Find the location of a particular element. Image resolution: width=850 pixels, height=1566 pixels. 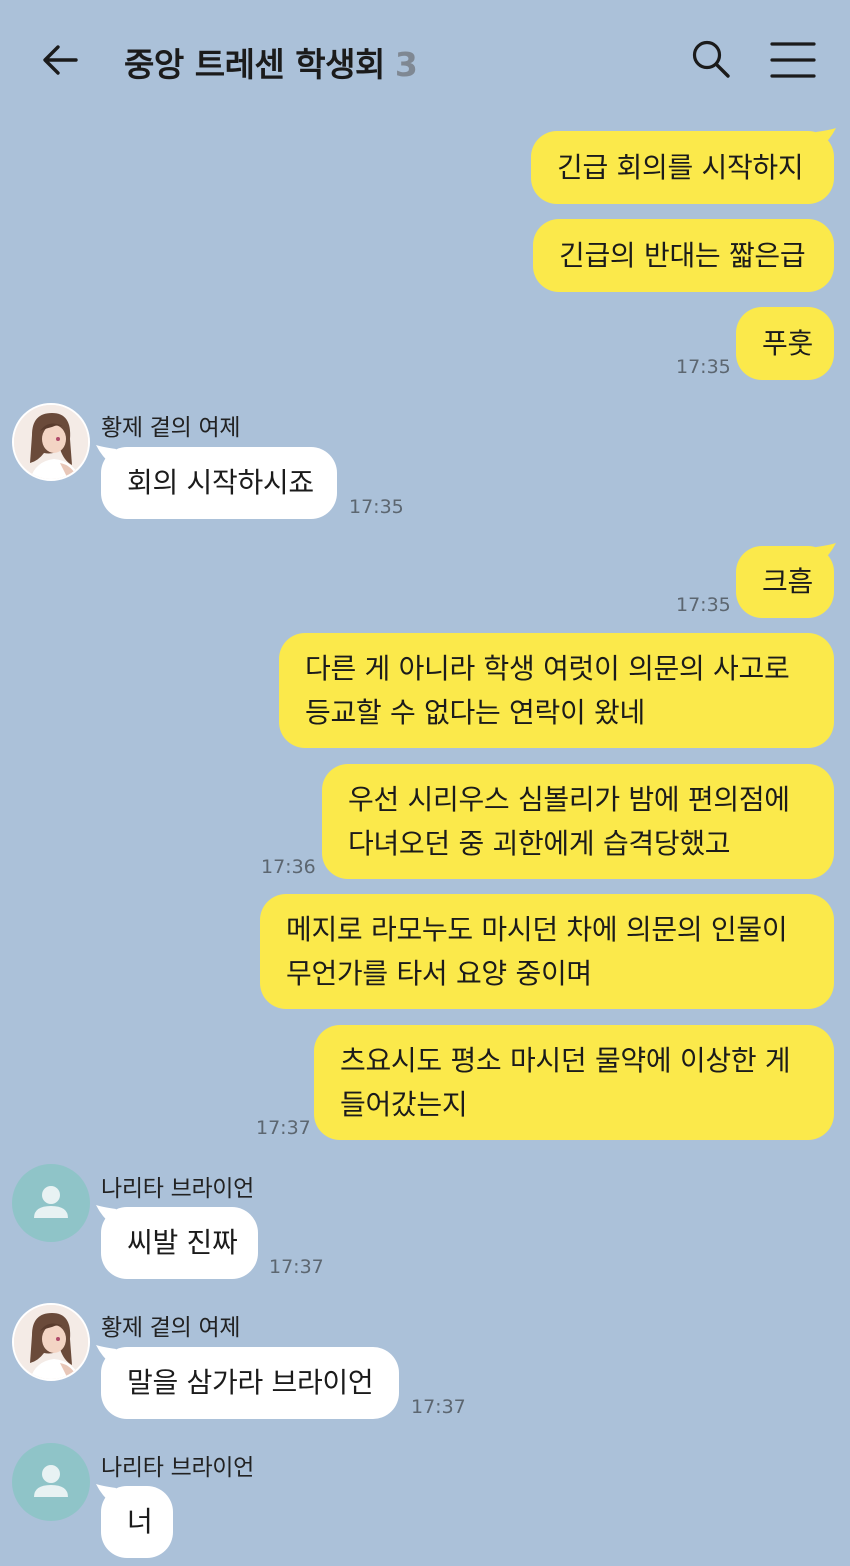

message-text: 긴급 회의를 시작하지 is located at coordinates (680, 167).